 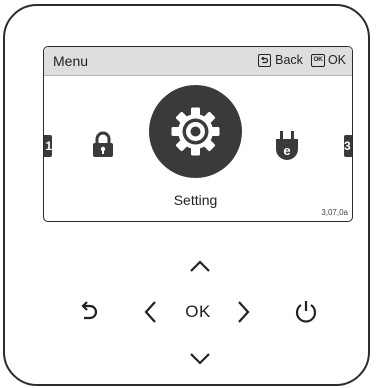 I want to click on back-hint-label: Back, so click(x=289, y=60).